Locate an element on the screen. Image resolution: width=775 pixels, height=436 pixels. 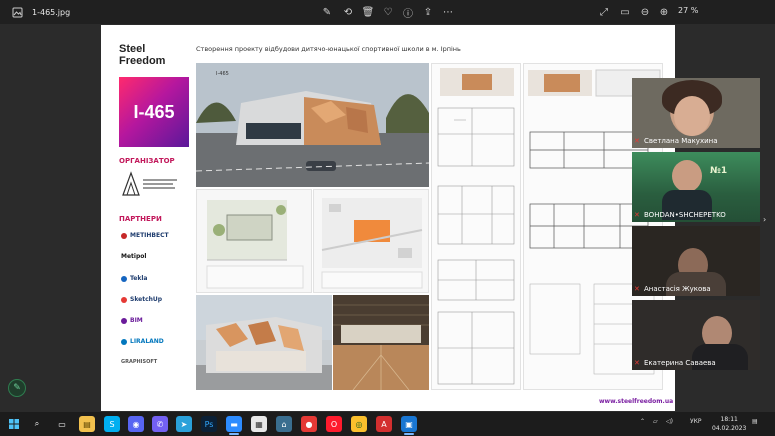
zoom-in-icon: ⊕ is located at coordinates (664, 12).